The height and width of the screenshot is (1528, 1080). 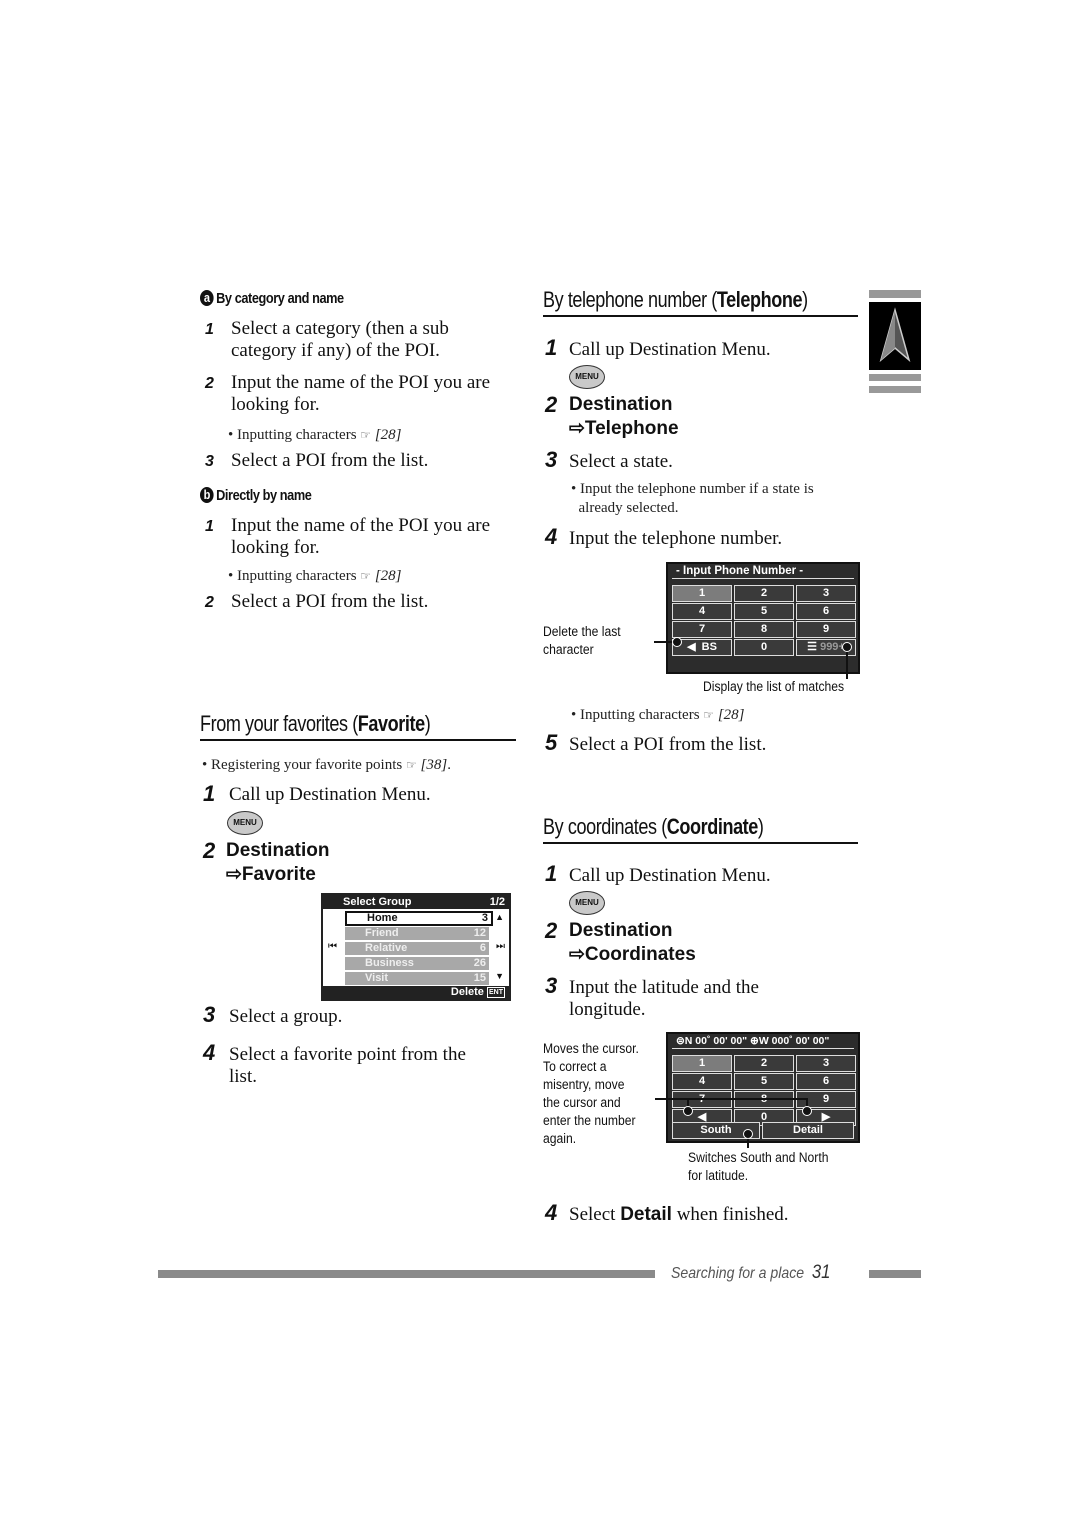 I want to click on group-row: Relative 6, so click(x=417, y=948).